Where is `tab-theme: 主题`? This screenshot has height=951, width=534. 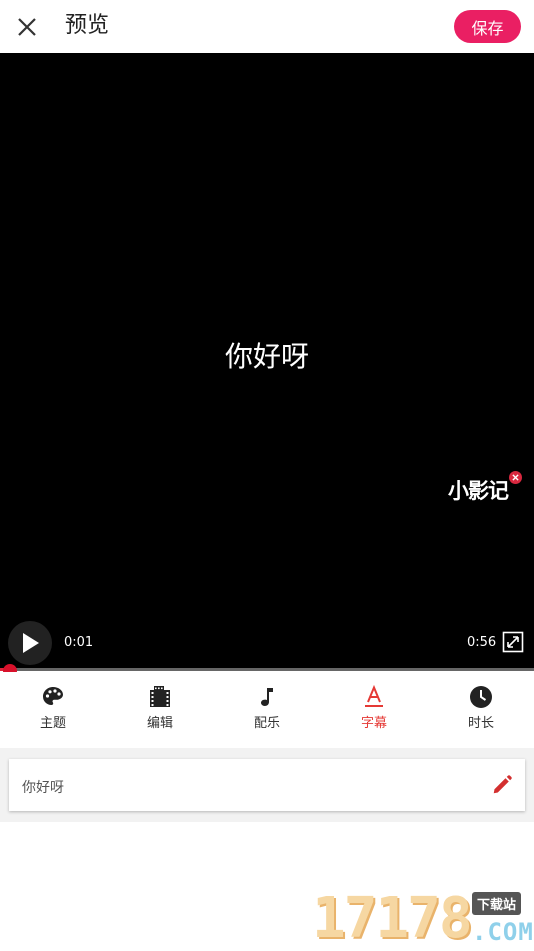 tab-theme: 主题 is located at coordinates (53, 710).